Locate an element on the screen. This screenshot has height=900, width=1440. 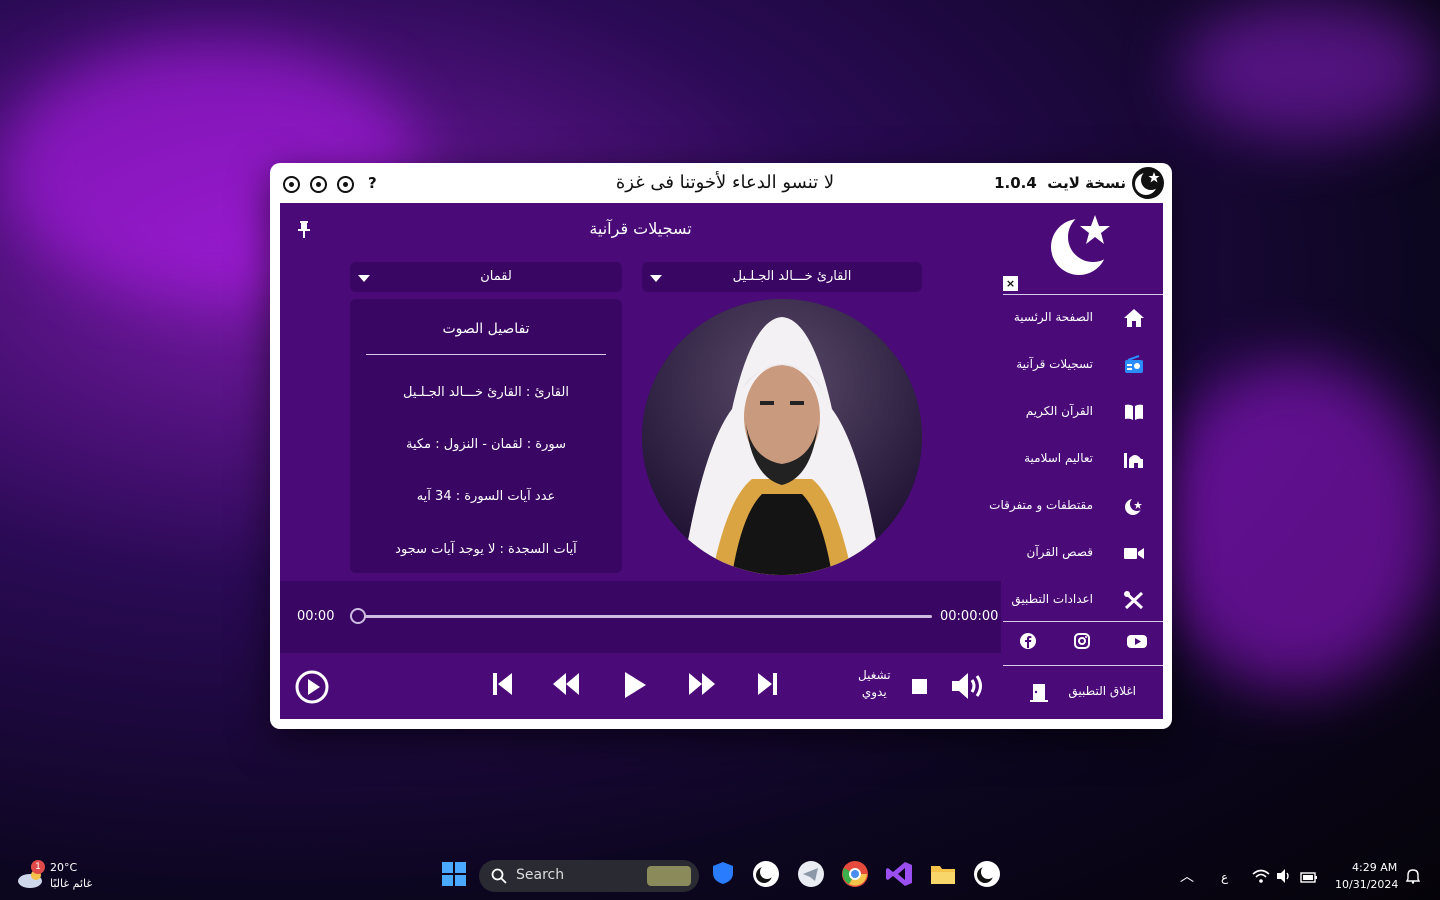
progress-bar: 00:00 00:00:00 is located at coordinates (640, 617).